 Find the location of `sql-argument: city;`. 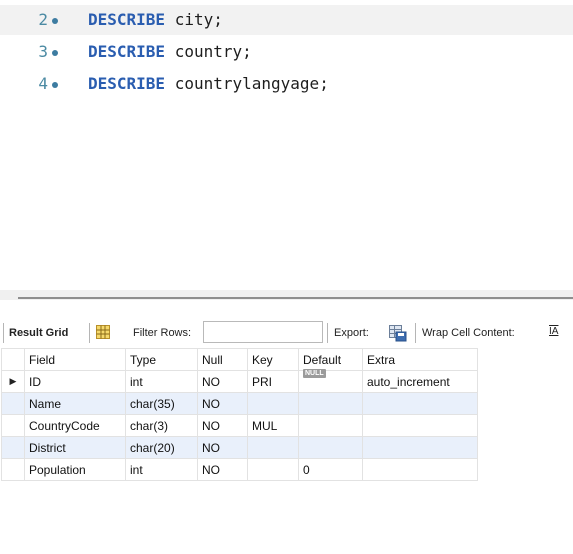

sql-argument: city; is located at coordinates (194, 19).